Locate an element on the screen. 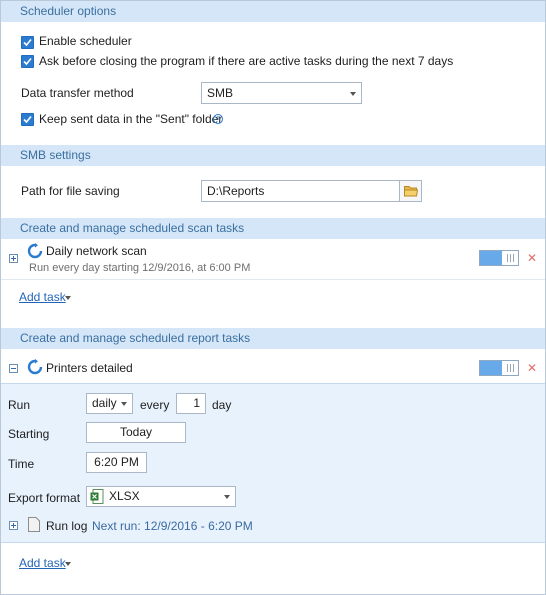 This screenshot has width=546, height=595. report-task-toggle is located at coordinates (499, 368).